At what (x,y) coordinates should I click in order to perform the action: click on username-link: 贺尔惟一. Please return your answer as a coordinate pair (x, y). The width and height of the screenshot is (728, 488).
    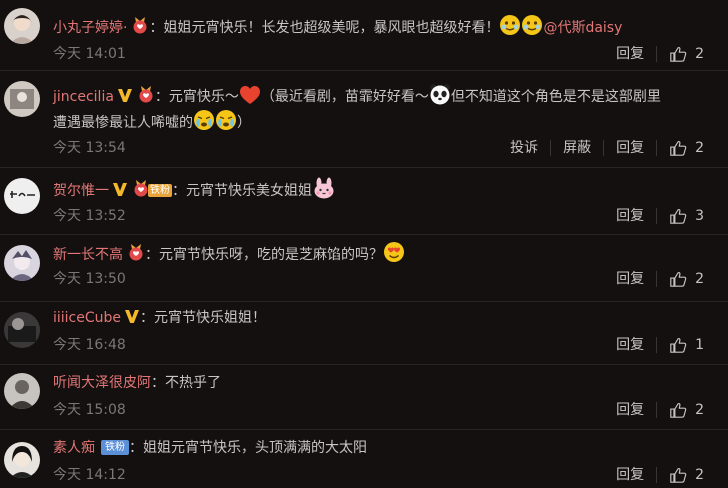
    Looking at the image, I should click on (81, 191).